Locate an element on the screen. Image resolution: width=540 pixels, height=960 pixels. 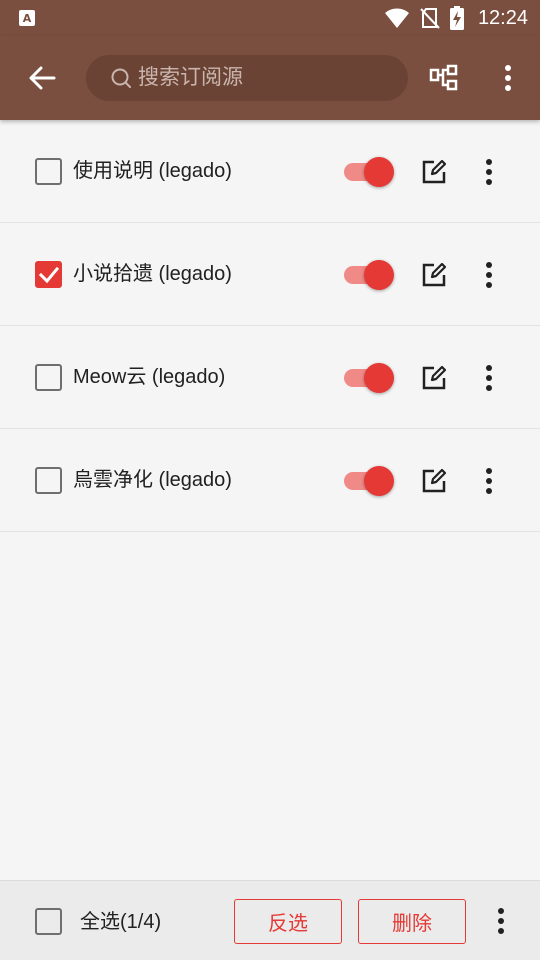
group-tree-icon is located at coordinates (443, 77).